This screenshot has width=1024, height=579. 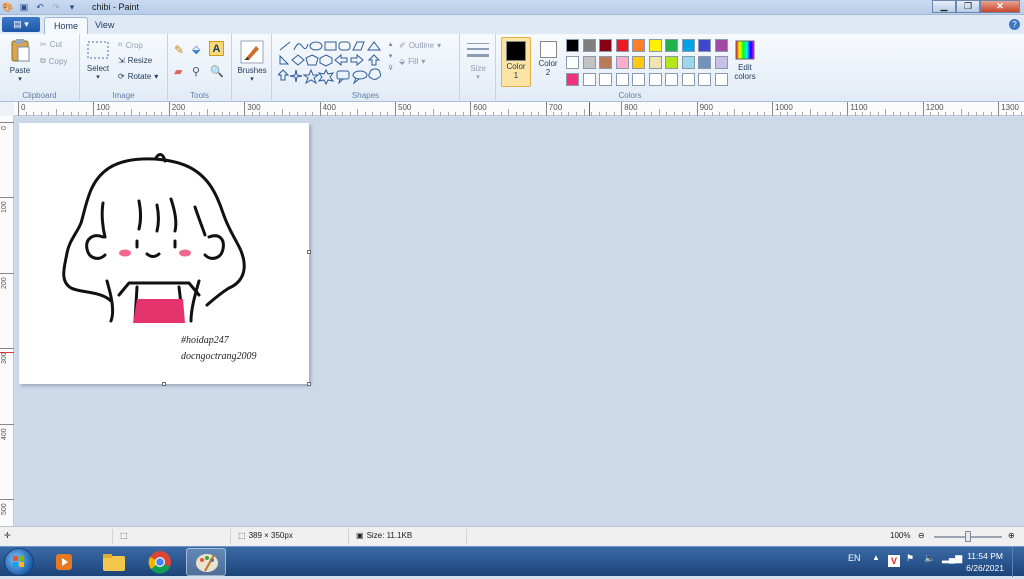 What do you see at coordinates (51, 44) in the screenshot?
I see `cut-button: ✂ Cut` at bounding box center [51, 44].